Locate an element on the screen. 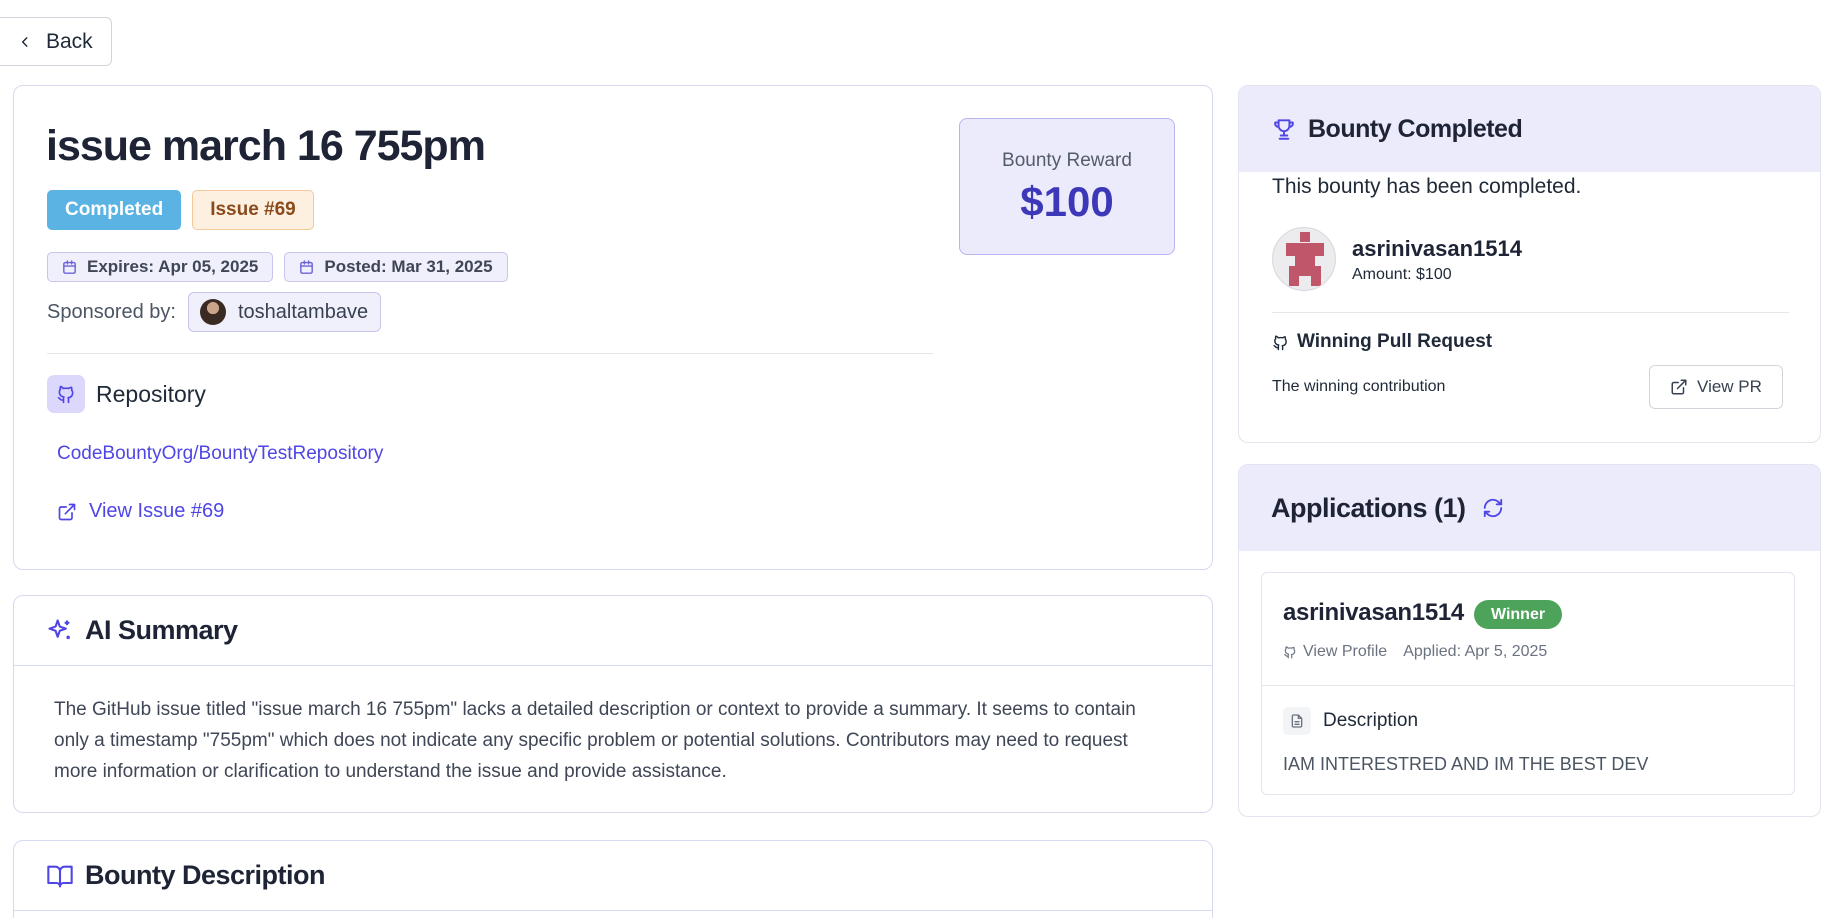 The image size is (1842, 918). sponsor-label: Sponsored by: is located at coordinates (111, 311).